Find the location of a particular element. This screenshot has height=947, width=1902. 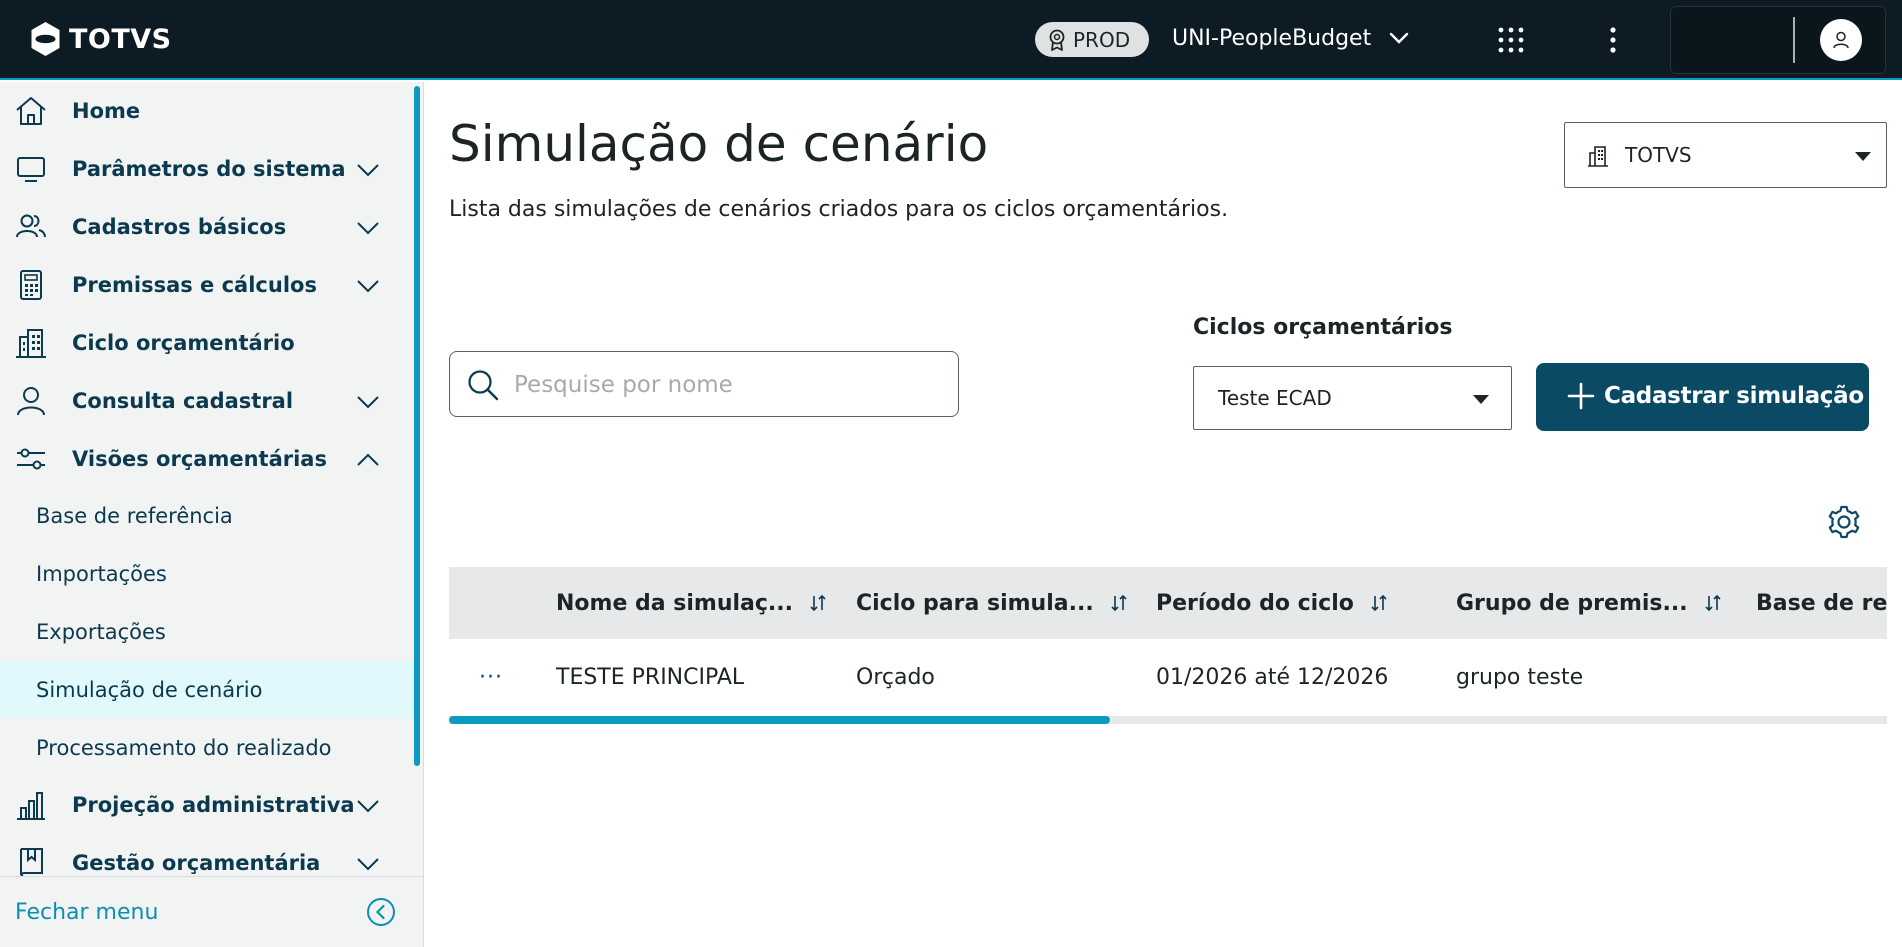

sidebar-item-projecao: Projeção administrativa is located at coordinates (207, 805).